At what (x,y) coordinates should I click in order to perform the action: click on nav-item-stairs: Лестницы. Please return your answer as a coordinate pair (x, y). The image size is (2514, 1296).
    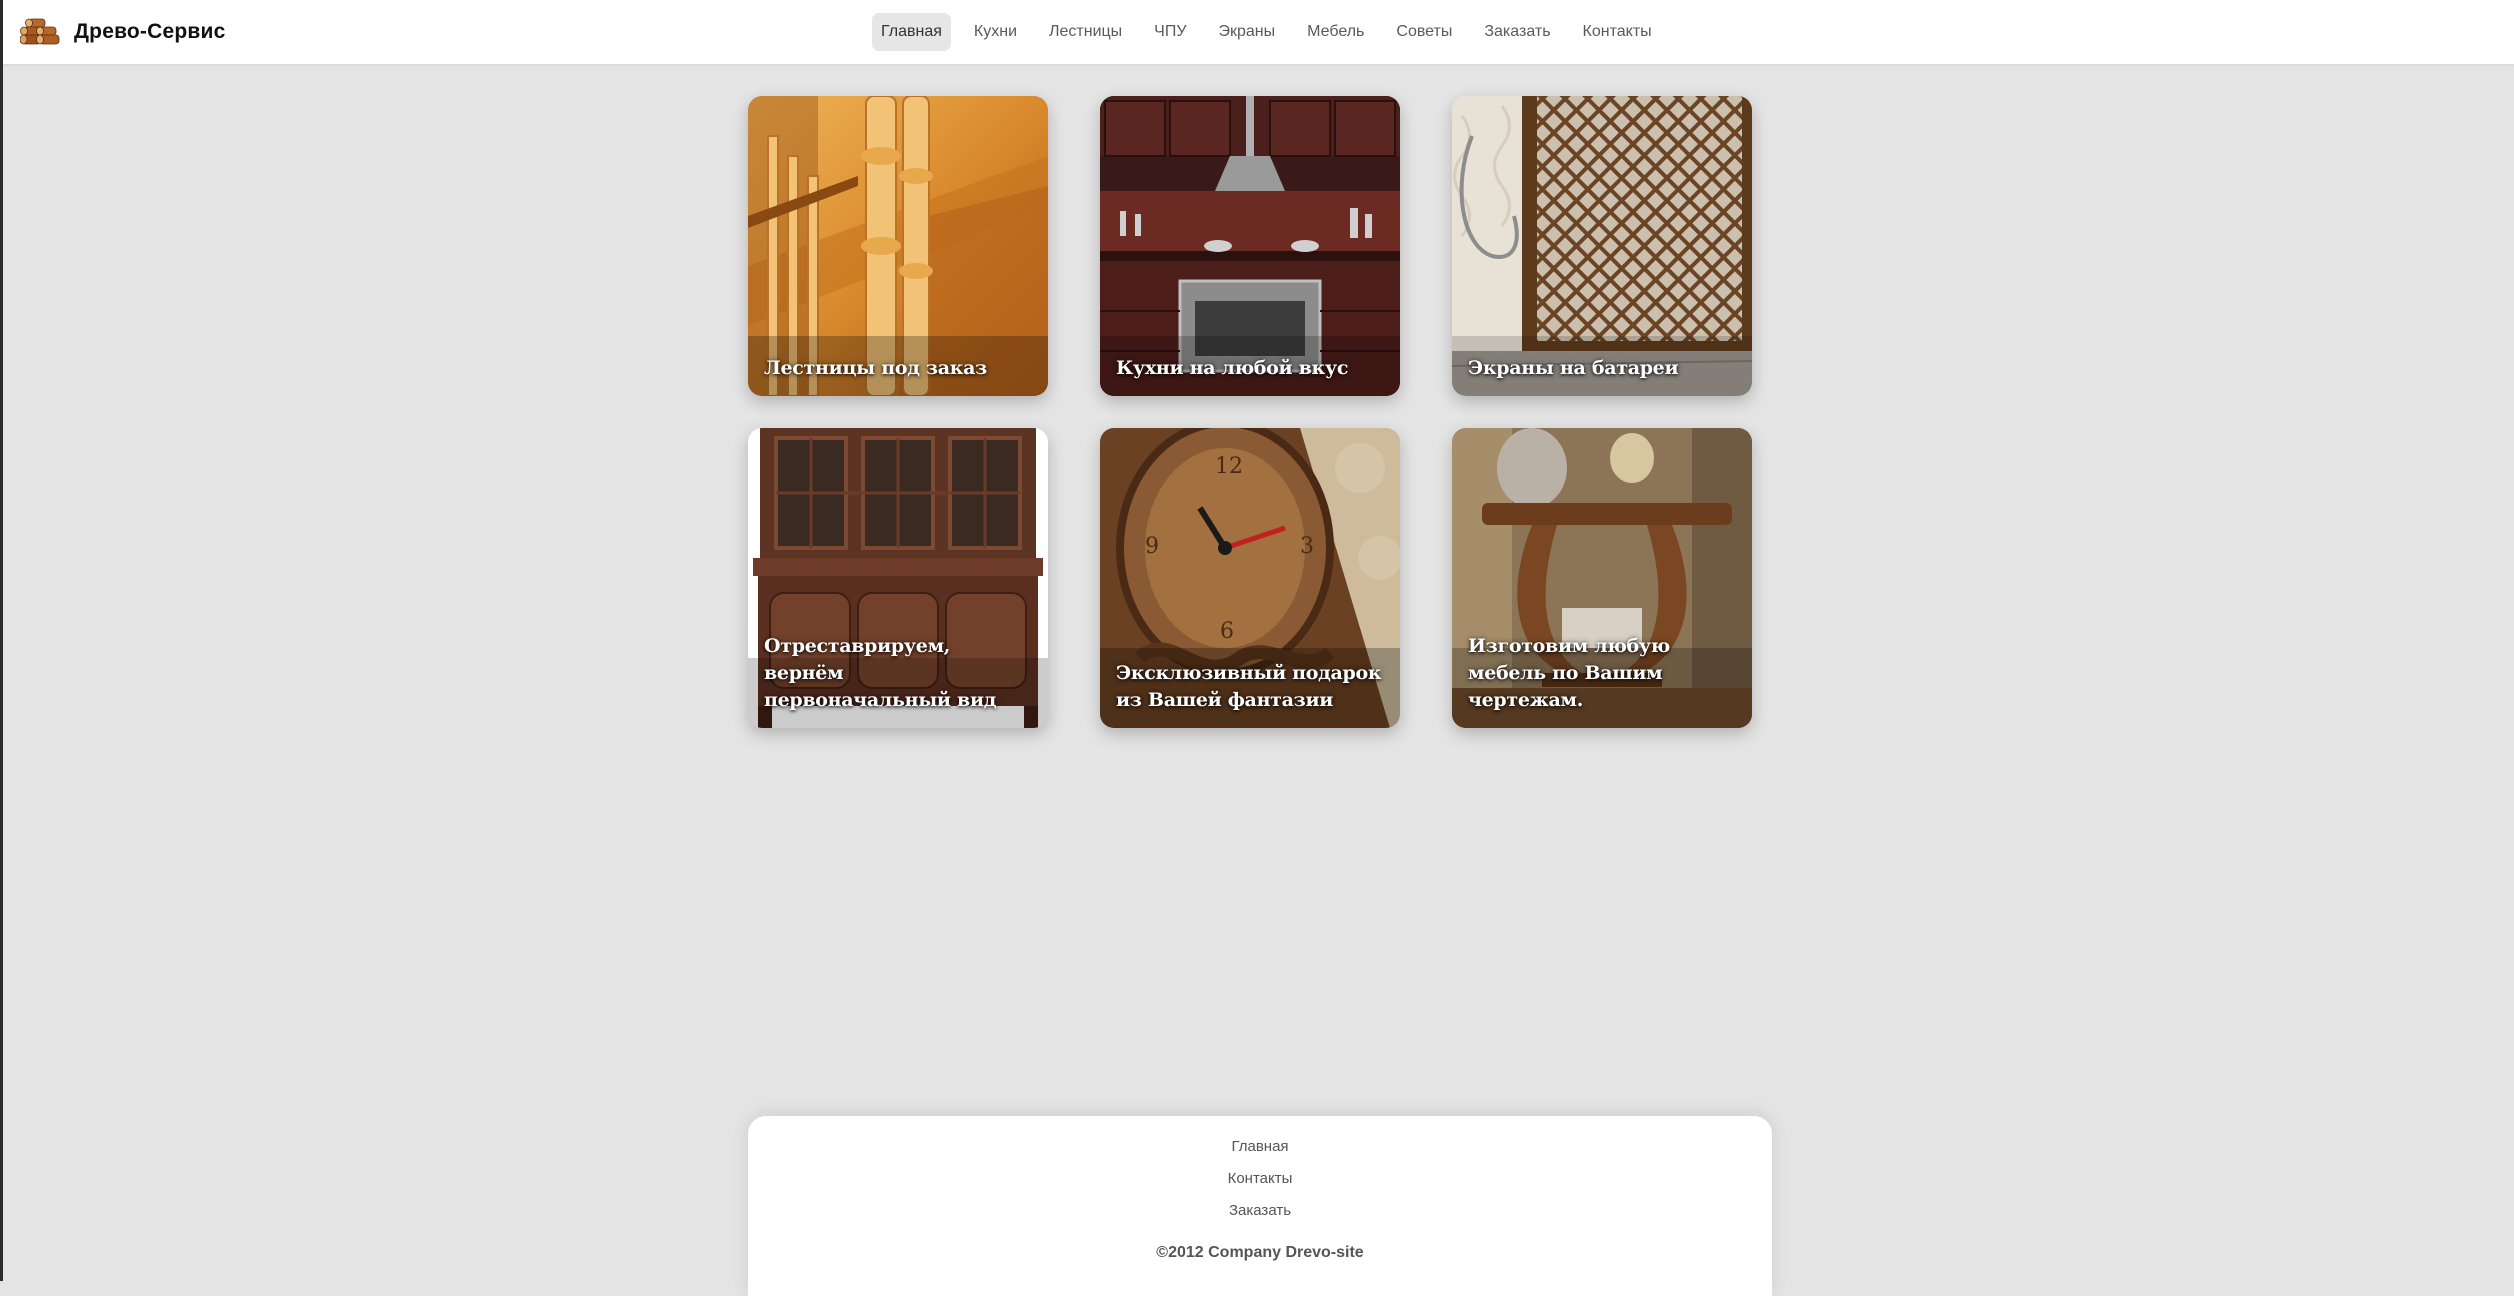
    Looking at the image, I should click on (1085, 32).